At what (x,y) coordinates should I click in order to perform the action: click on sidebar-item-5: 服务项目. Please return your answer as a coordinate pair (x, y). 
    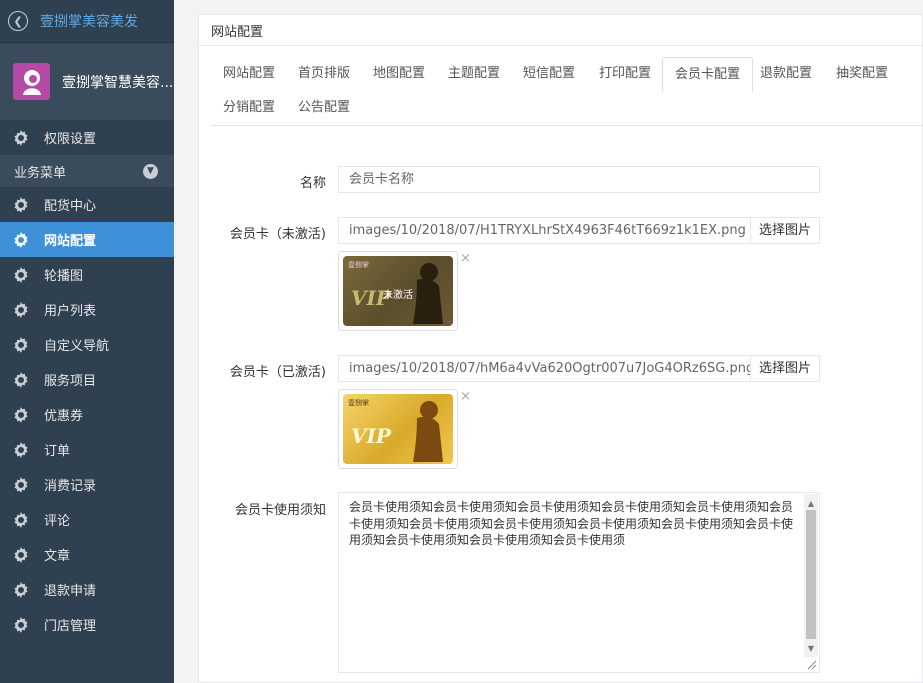
    Looking at the image, I should click on (87, 379).